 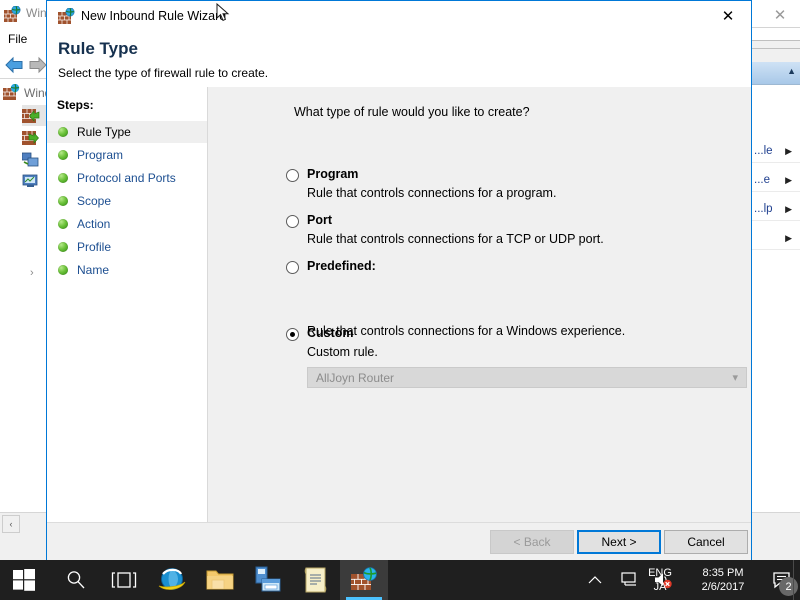 What do you see at coordinates (127, 201) in the screenshot?
I see `sidebar-item-scope: Scope` at bounding box center [127, 201].